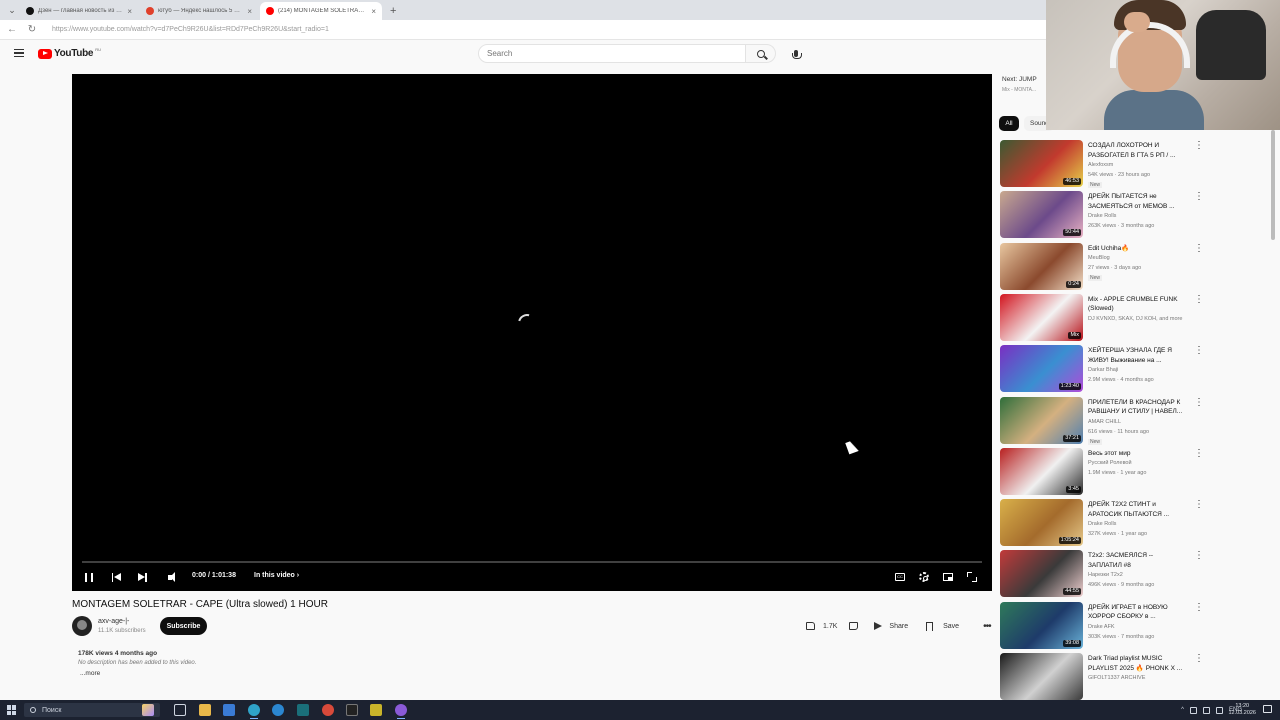 This screenshot has height=720, width=1280. I want to click on obs-icon, so click(401, 711).